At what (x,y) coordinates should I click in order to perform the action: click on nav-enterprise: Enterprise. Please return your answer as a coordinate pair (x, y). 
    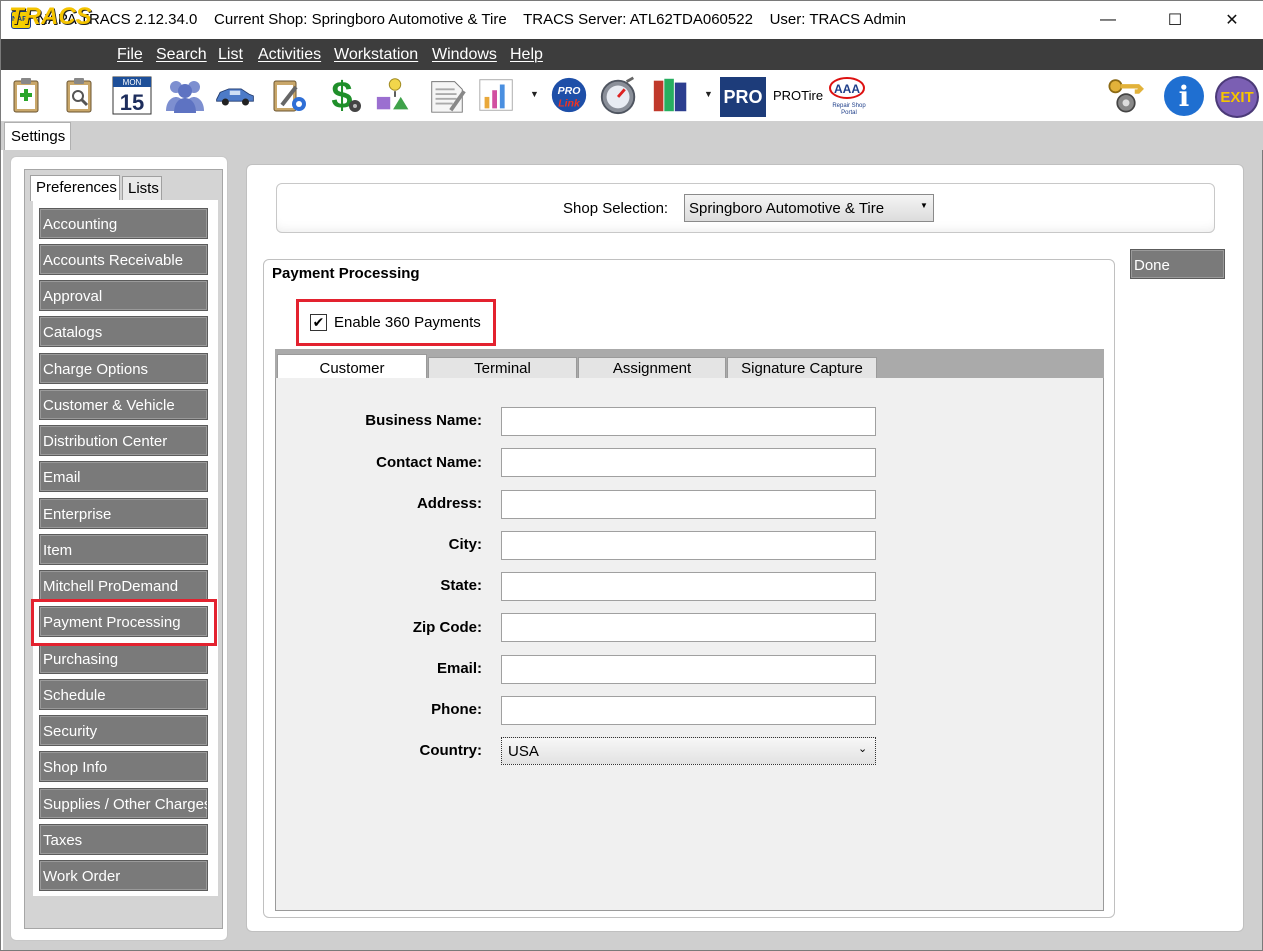
    Looking at the image, I should click on (123, 513).